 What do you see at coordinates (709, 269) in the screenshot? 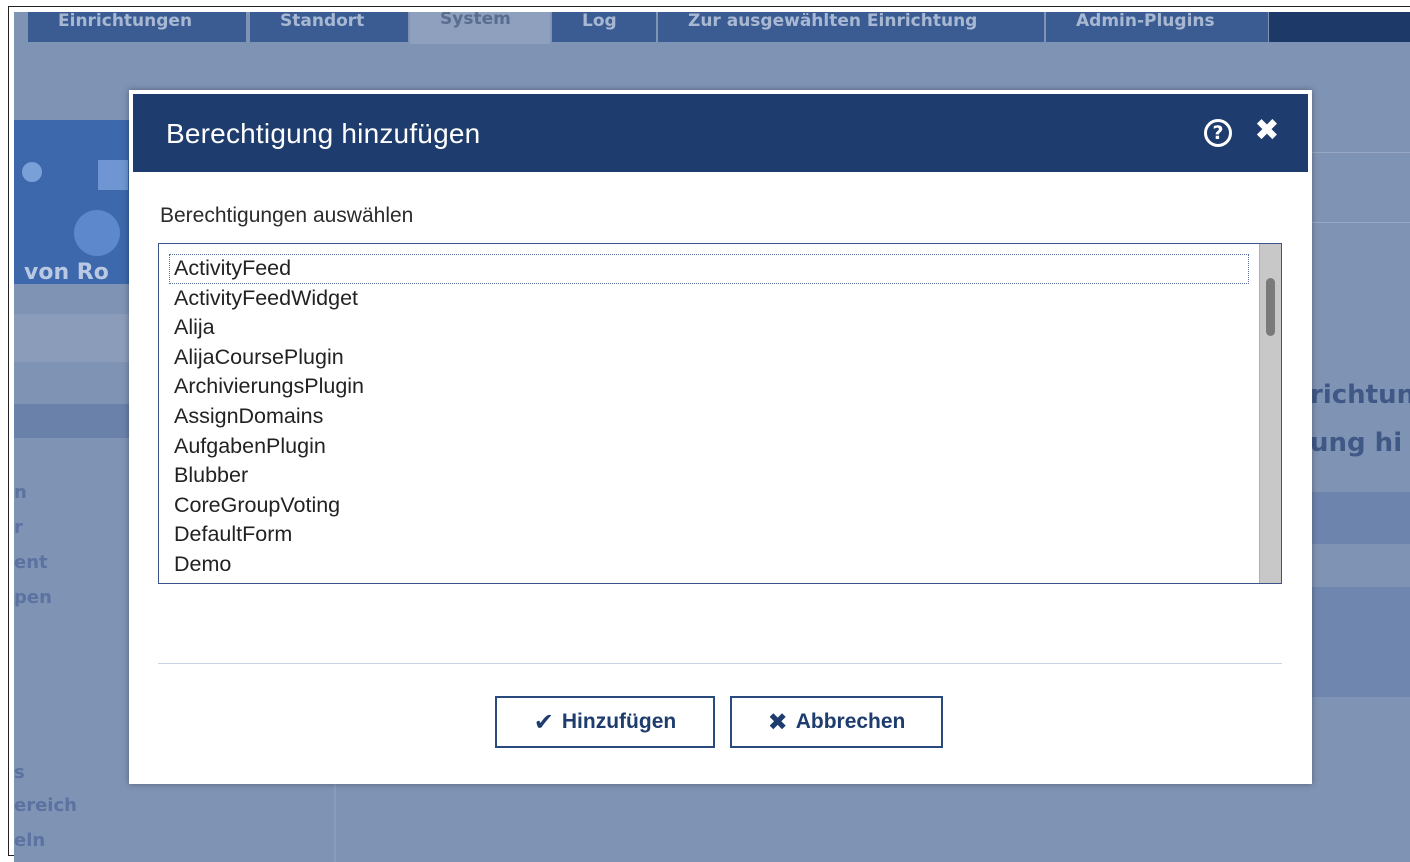
I see `list-item-activityfeed: ActivityFeed` at bounding box center [709, 269].